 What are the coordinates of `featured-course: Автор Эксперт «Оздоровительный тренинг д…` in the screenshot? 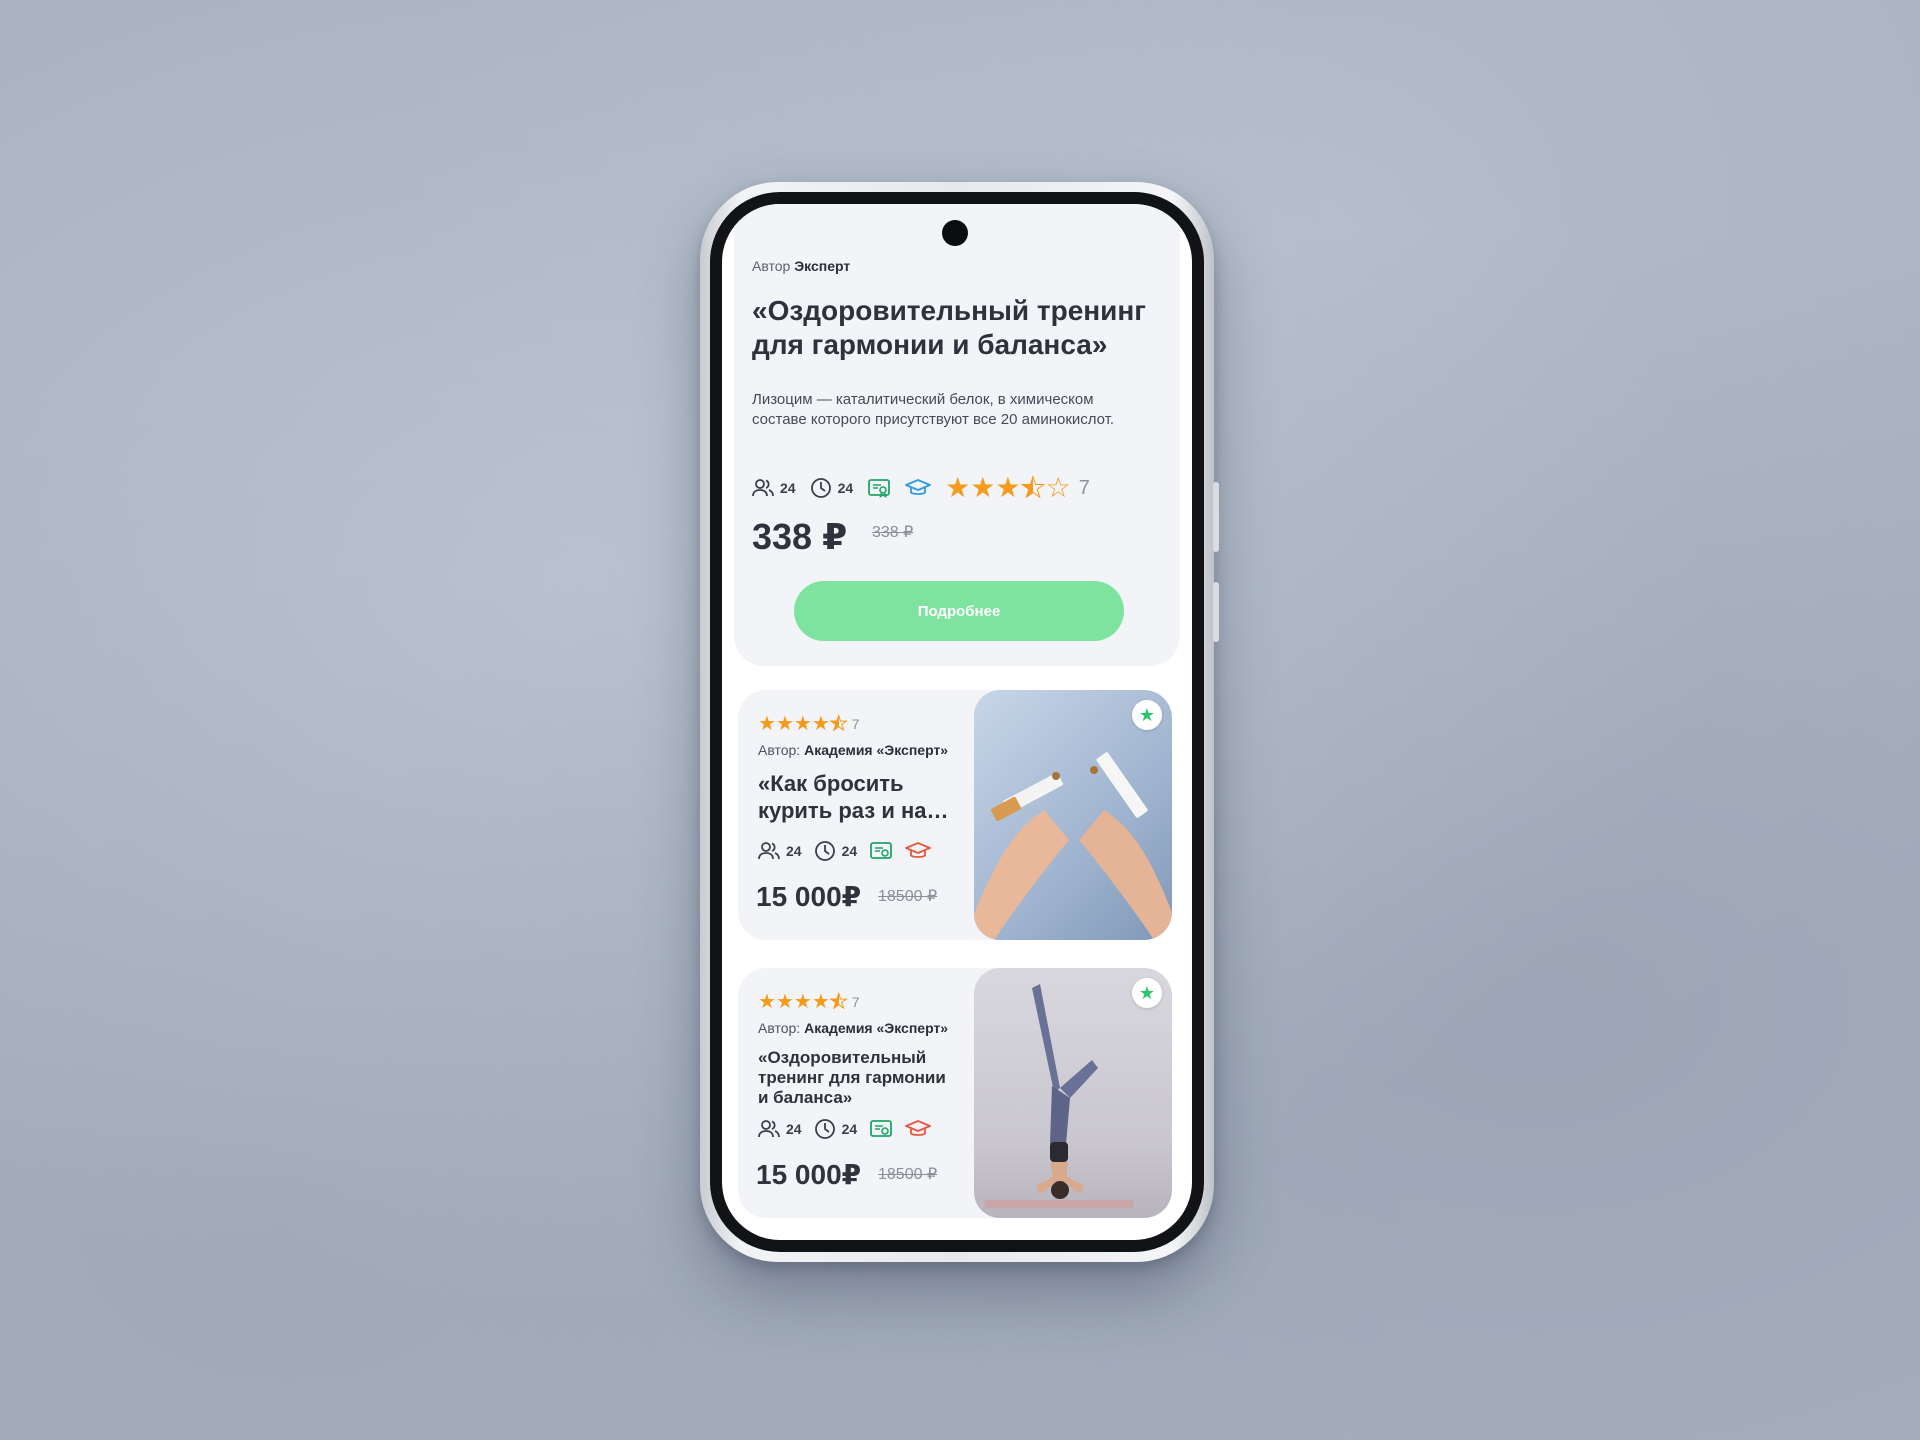 It's located at (957, 435).